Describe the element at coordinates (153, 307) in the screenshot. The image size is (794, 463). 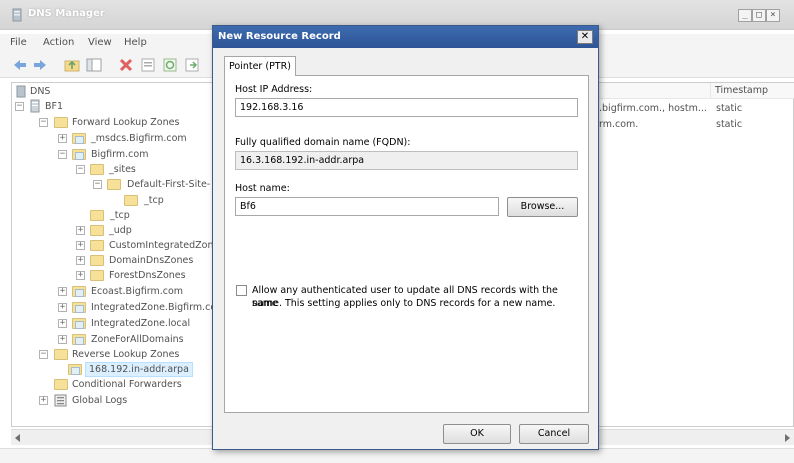
I see `tree-label: IntegratedZone.Bigfirm.cc` at that location.